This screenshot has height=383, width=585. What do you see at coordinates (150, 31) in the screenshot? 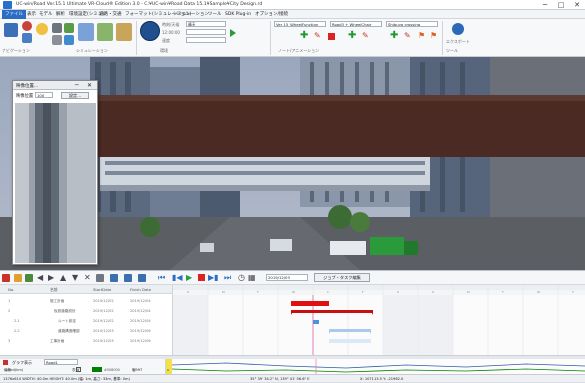
I see `clock-icon` at bounding box center [150, 31].